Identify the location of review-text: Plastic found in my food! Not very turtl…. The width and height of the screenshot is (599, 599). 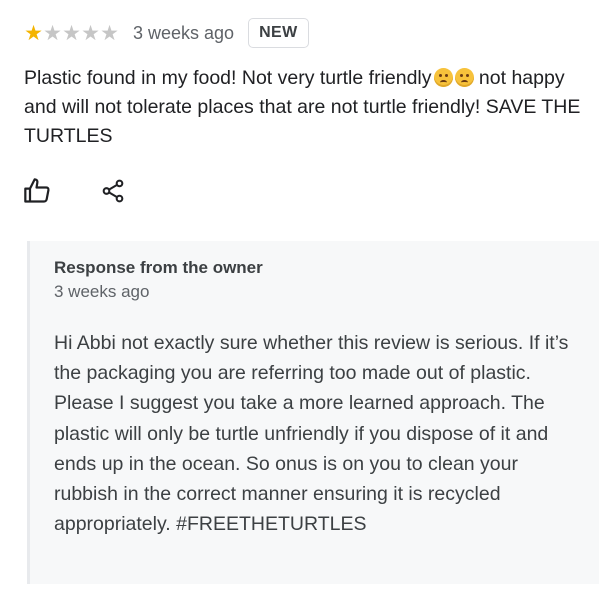
(304, 107).